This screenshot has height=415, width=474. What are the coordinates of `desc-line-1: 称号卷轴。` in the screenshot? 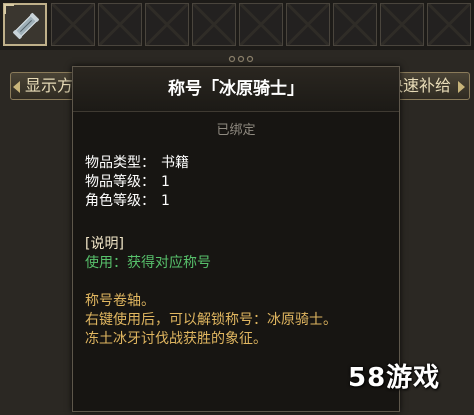 It's located at (120, 301).